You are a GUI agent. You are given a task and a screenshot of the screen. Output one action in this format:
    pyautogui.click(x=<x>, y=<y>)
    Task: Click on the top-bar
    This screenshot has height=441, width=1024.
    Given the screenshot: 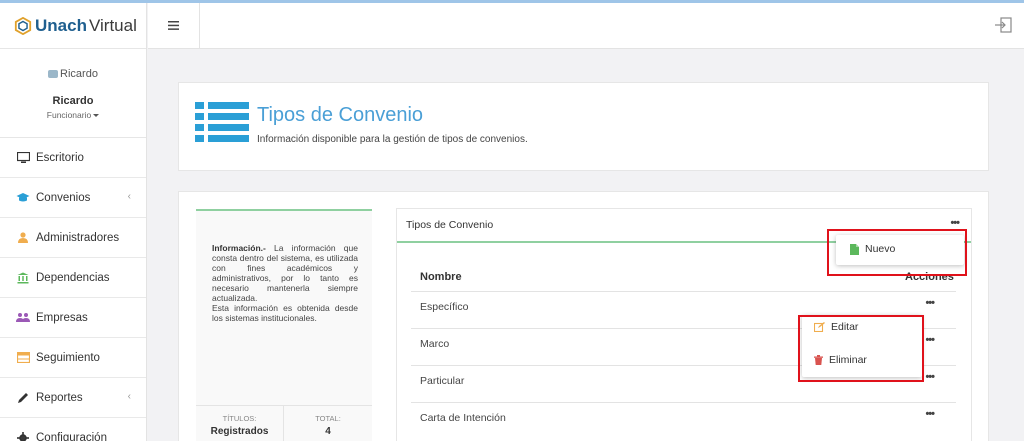 What is the action you would take?
    pyautogui.click(x=586, y=26)
    